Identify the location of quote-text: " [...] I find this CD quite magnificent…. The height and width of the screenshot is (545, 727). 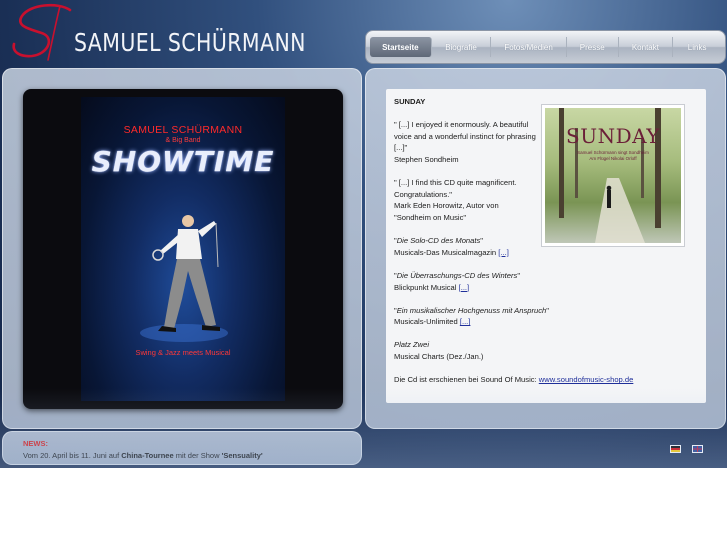
(455, 188).